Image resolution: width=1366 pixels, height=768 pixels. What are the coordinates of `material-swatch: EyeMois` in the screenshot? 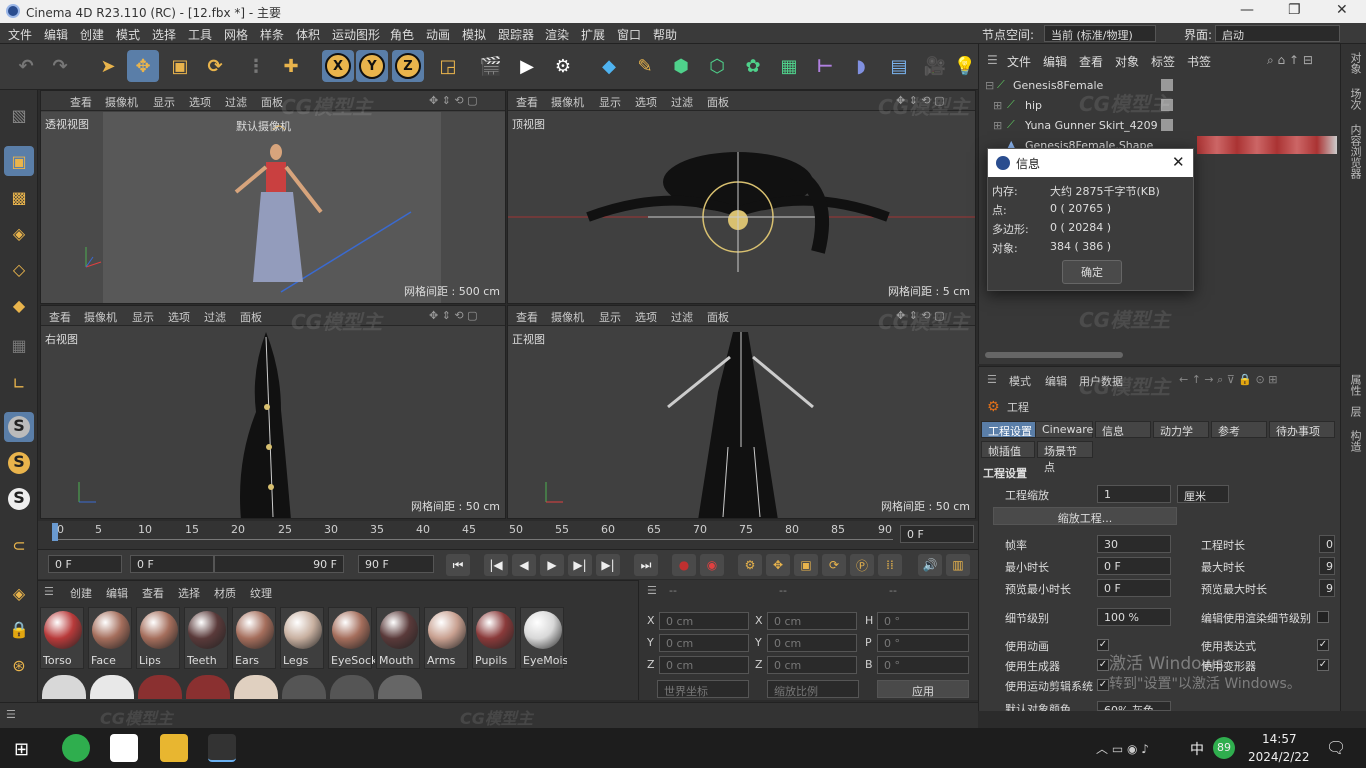 It's located at (543, 638).